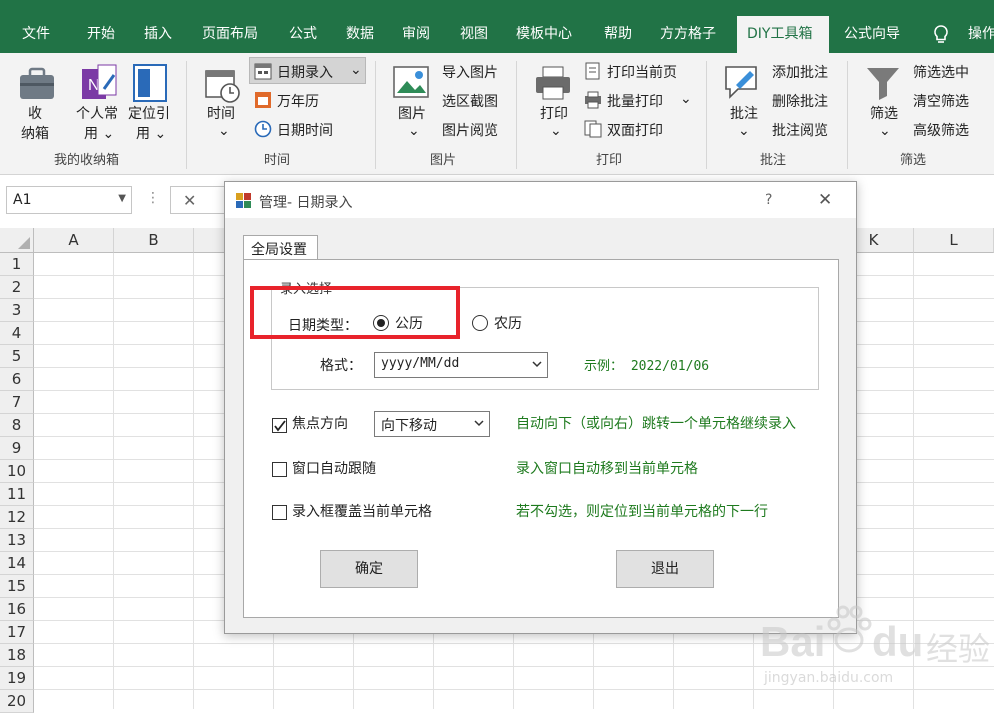 The image size is (994, 713). What do you see at coordinates (17, 678) in the screenshot?
I see `row-header: 19` at bounding box center [17, 678].